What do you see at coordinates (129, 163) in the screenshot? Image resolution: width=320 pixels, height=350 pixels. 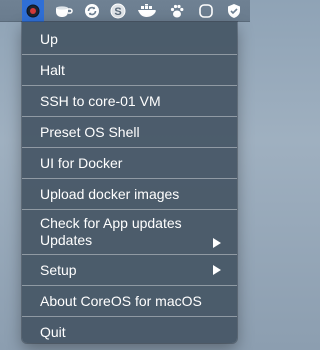 I see `menu-item-ui-for-docker: UI for Docker` at bounding box center [129, 163].